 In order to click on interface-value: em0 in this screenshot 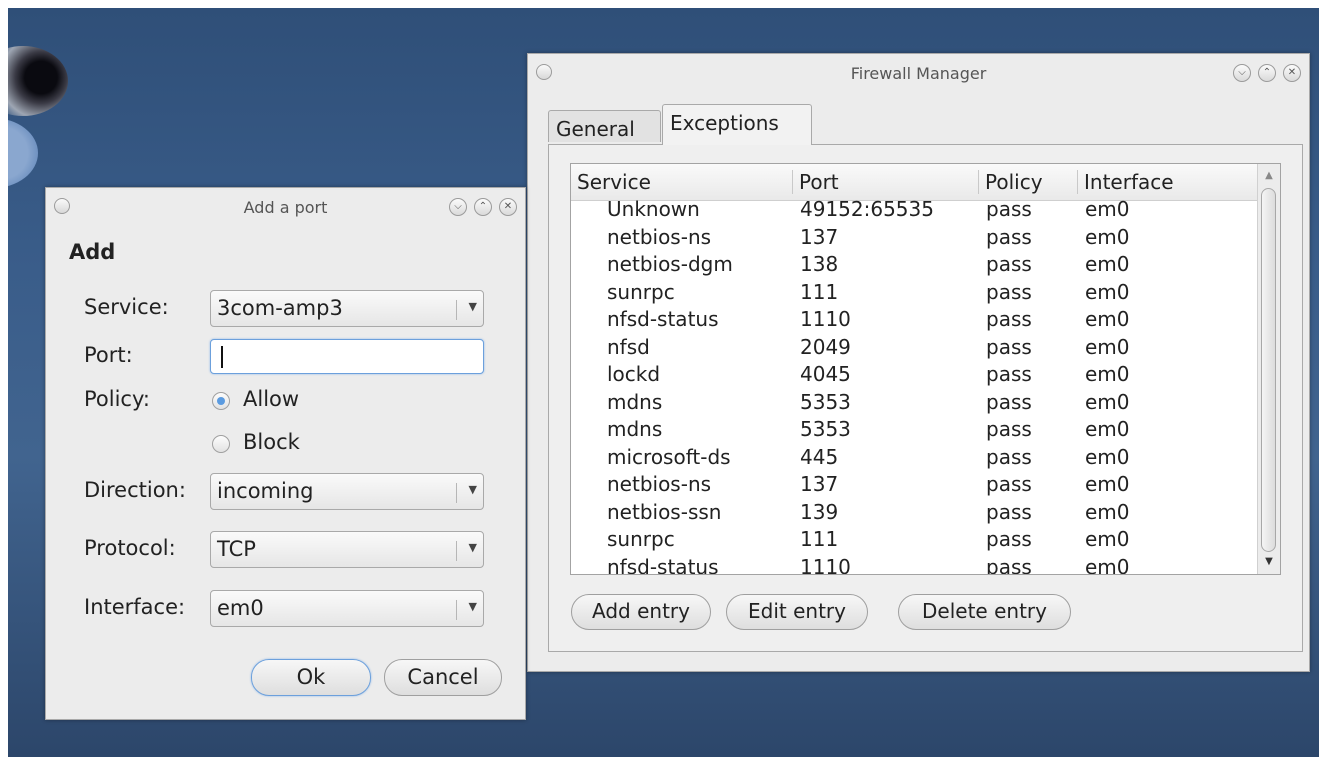, I will do `click(240, 608)`.